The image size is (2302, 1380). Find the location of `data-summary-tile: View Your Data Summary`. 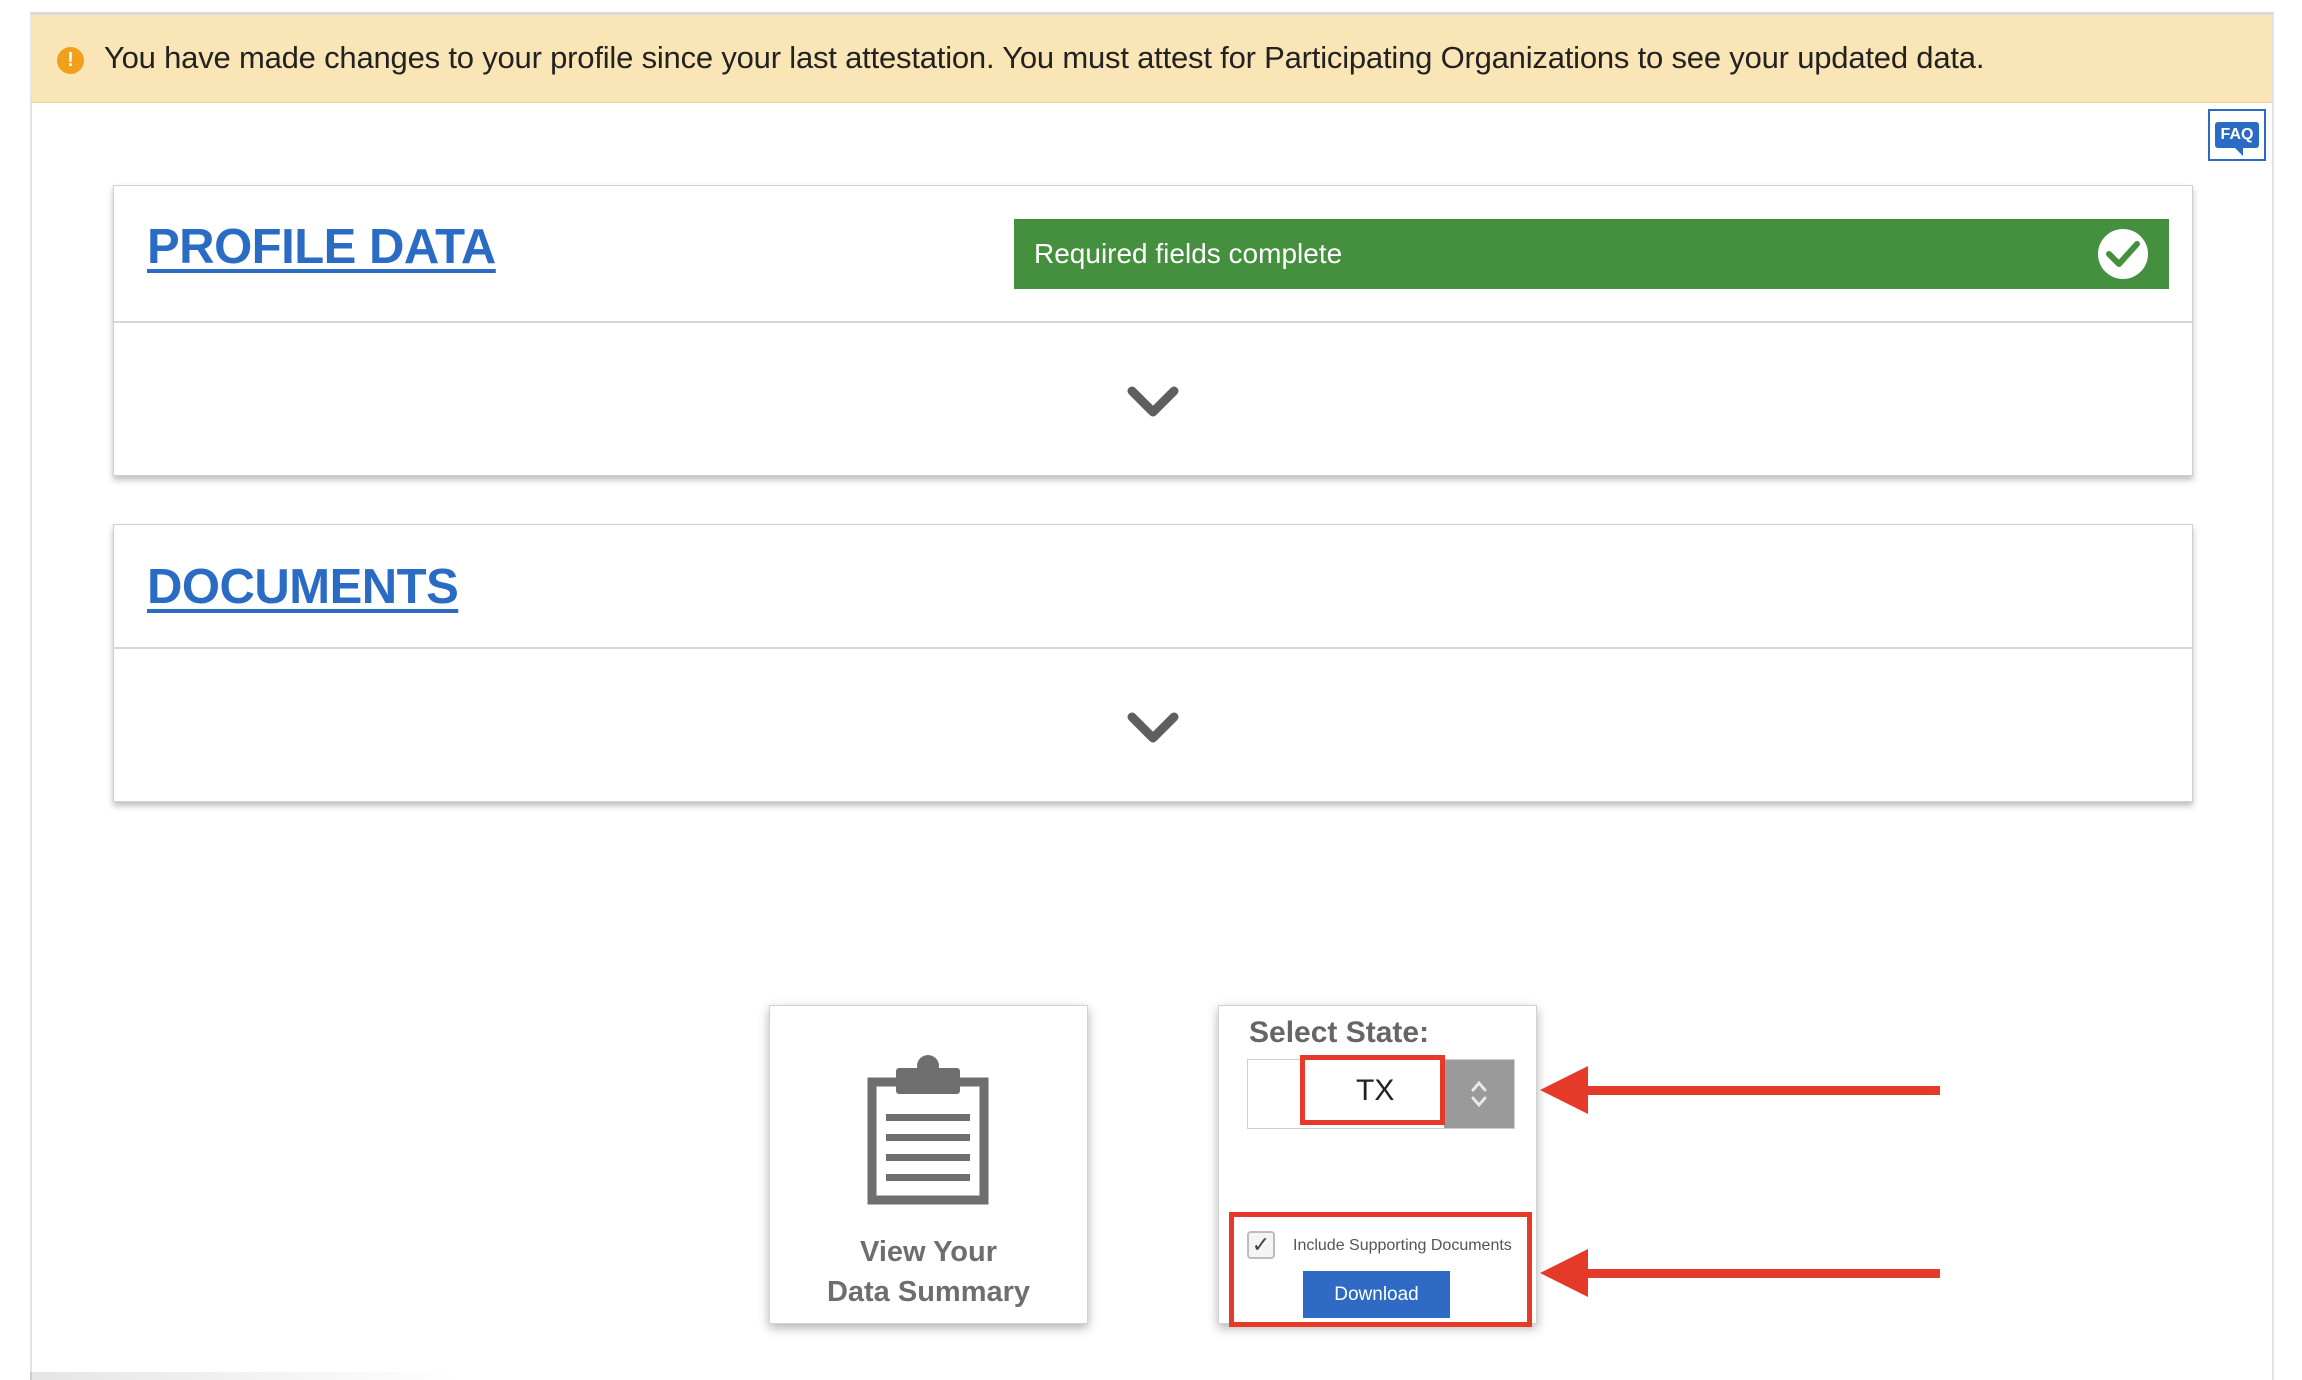

data-summary-tile: View Your Data Summary is located at coordinates (928, 1164).